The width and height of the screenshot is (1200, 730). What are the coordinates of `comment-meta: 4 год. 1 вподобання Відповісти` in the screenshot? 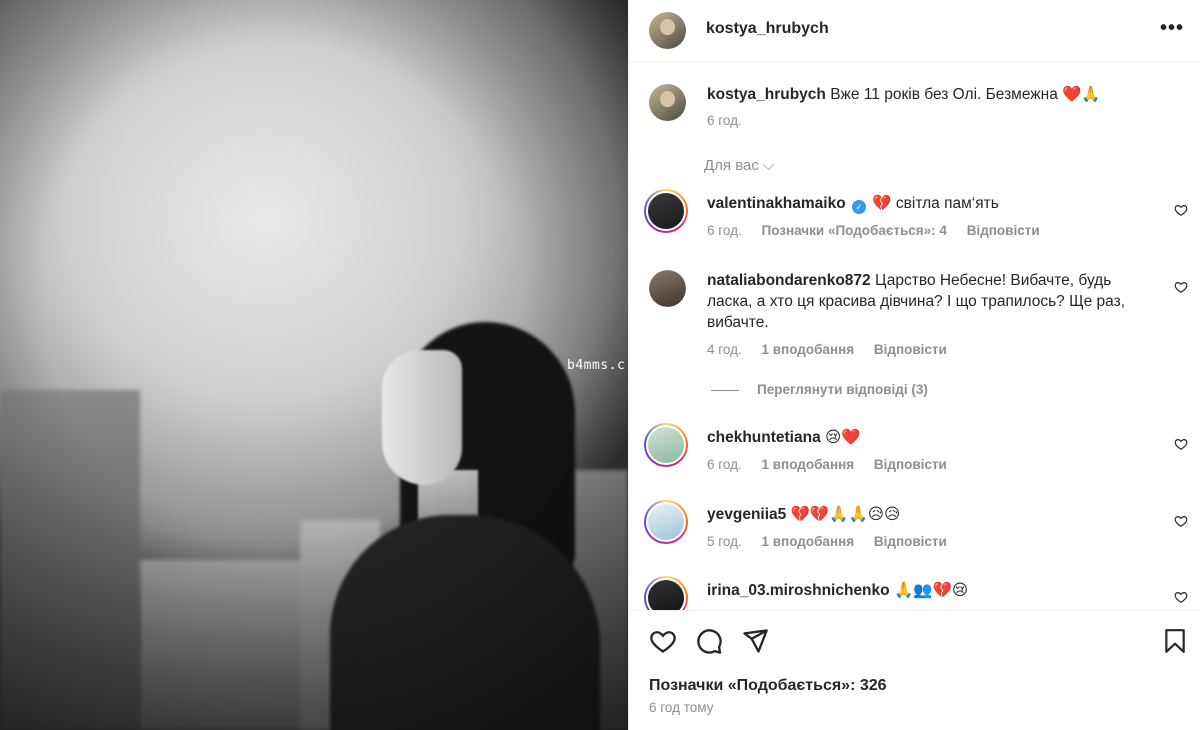 It's located at (835, 349).